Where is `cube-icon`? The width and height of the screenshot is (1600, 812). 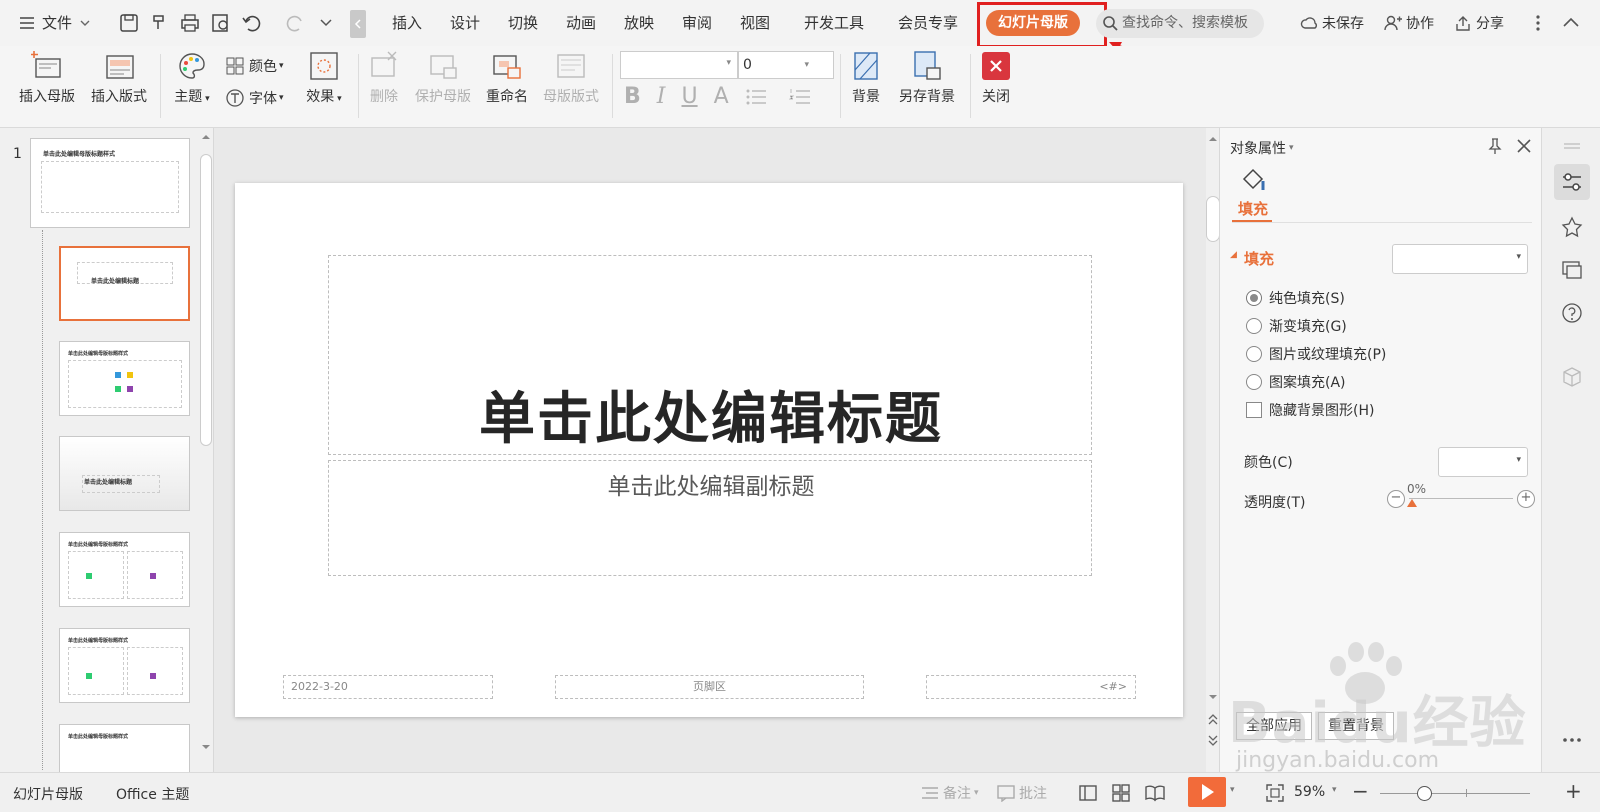 cube-icon is located at coordinates (1572, 377).